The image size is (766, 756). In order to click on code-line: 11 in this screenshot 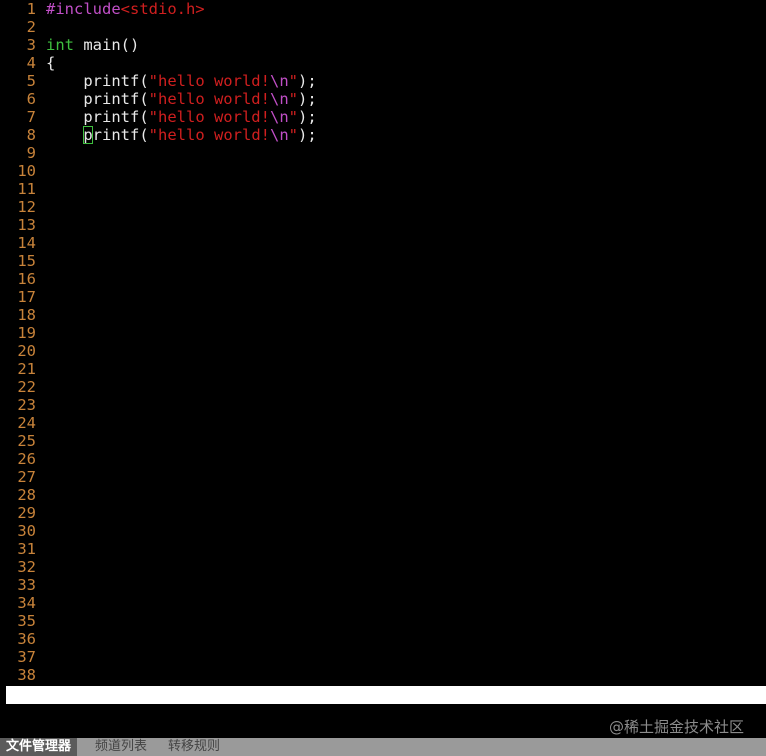, I will do `click(18, 189)`.